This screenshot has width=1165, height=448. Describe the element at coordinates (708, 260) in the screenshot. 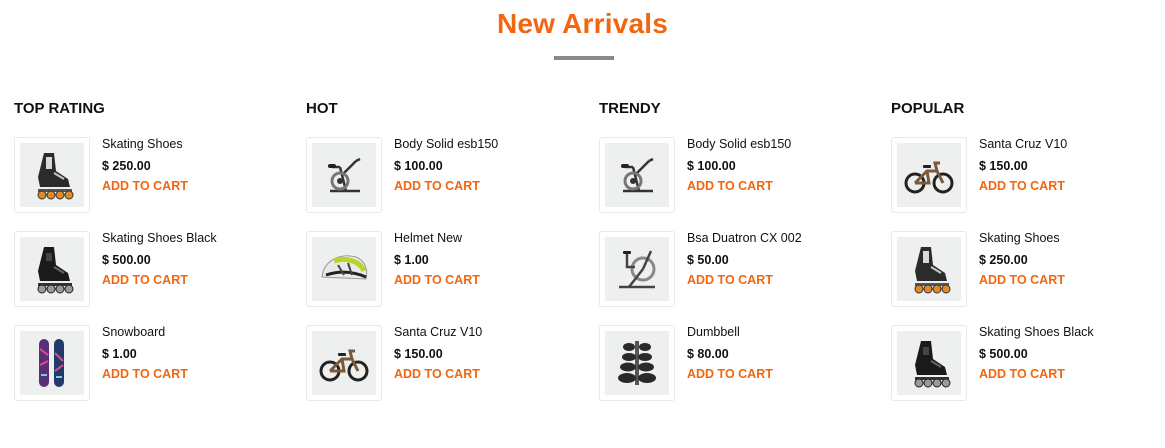

I see `product-price: $ 50.00` at that location.